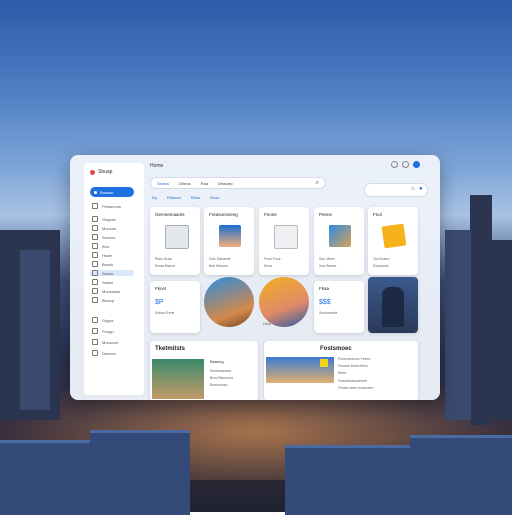 The width and height of the screenshot is (512, 515). I want to click on search-chip: Sioexs, so click(163, 183).